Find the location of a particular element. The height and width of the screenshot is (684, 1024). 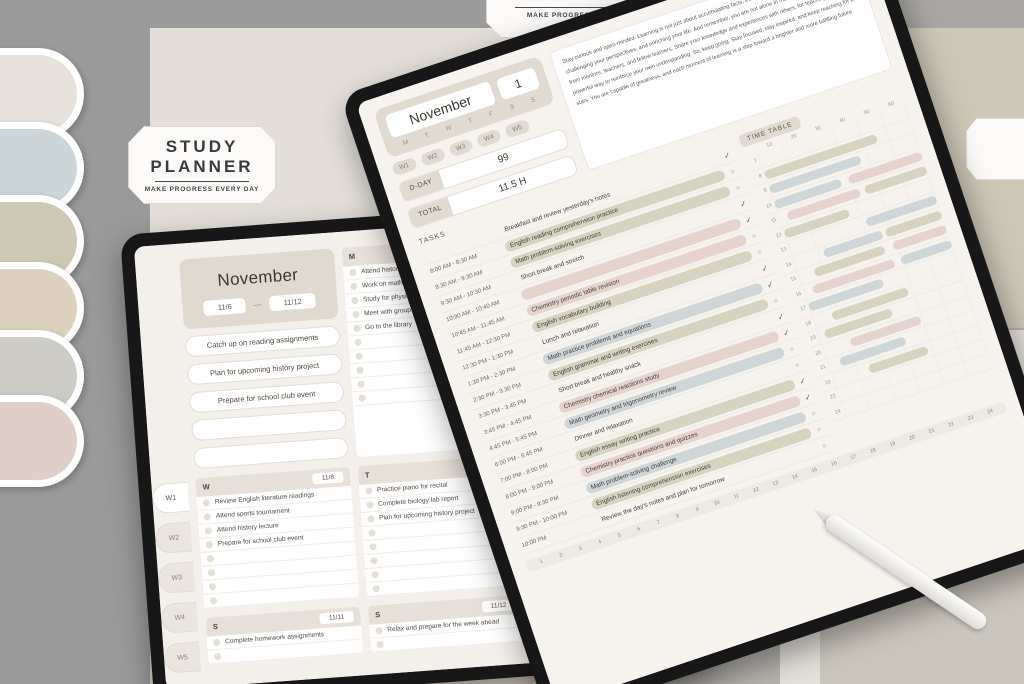

weekly-week-tab-w3: W3 is located at coordinates (176, 578).